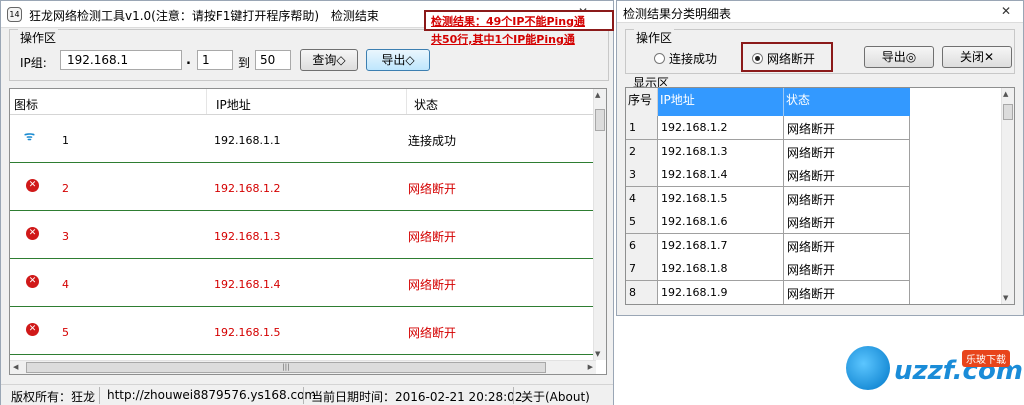  I want to click on ip-prefix-input: 192.168.1, so click(121, 60).